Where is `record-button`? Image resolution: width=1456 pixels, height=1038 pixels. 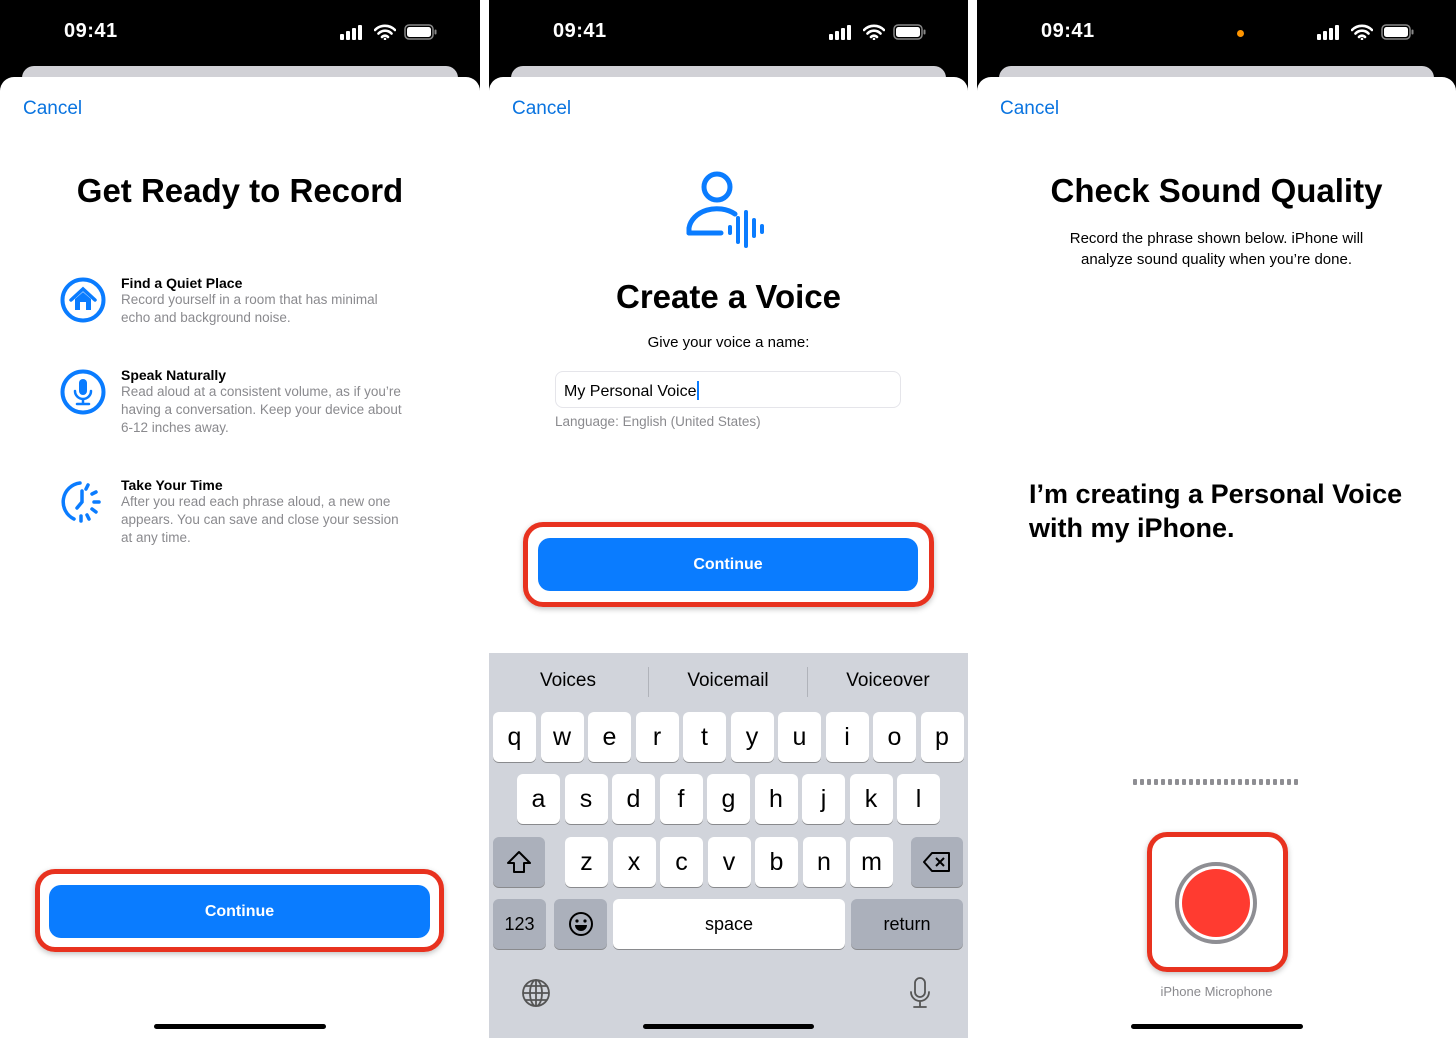 record-button is located at coordinates (1216, 903).